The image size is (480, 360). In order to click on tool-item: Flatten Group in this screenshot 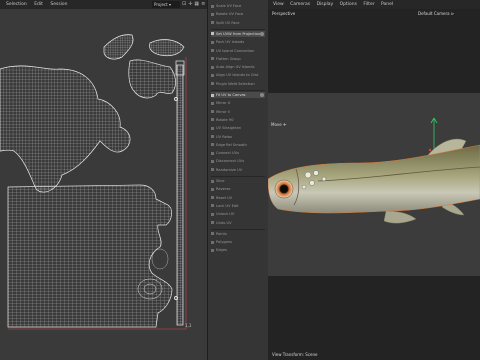, I will do `click(238, 59)`.